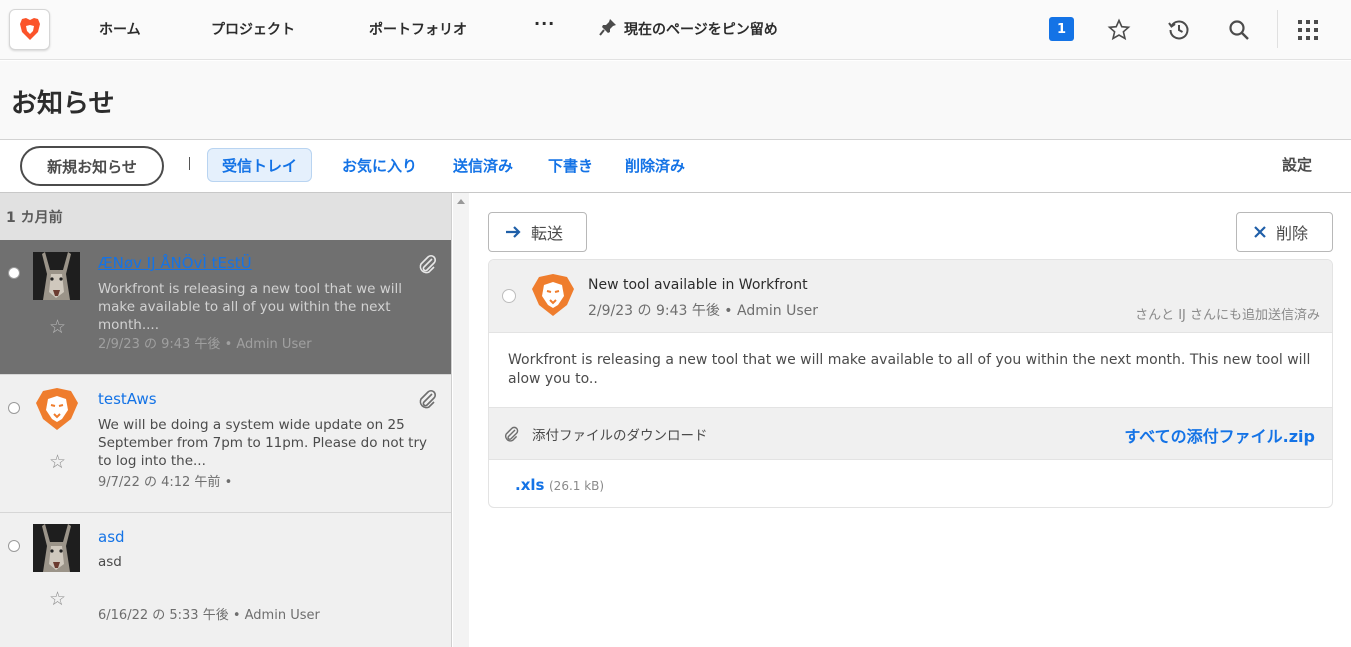  I want to click on attachments-label: 添付ファイルのダウンロード, so click(620, 436).